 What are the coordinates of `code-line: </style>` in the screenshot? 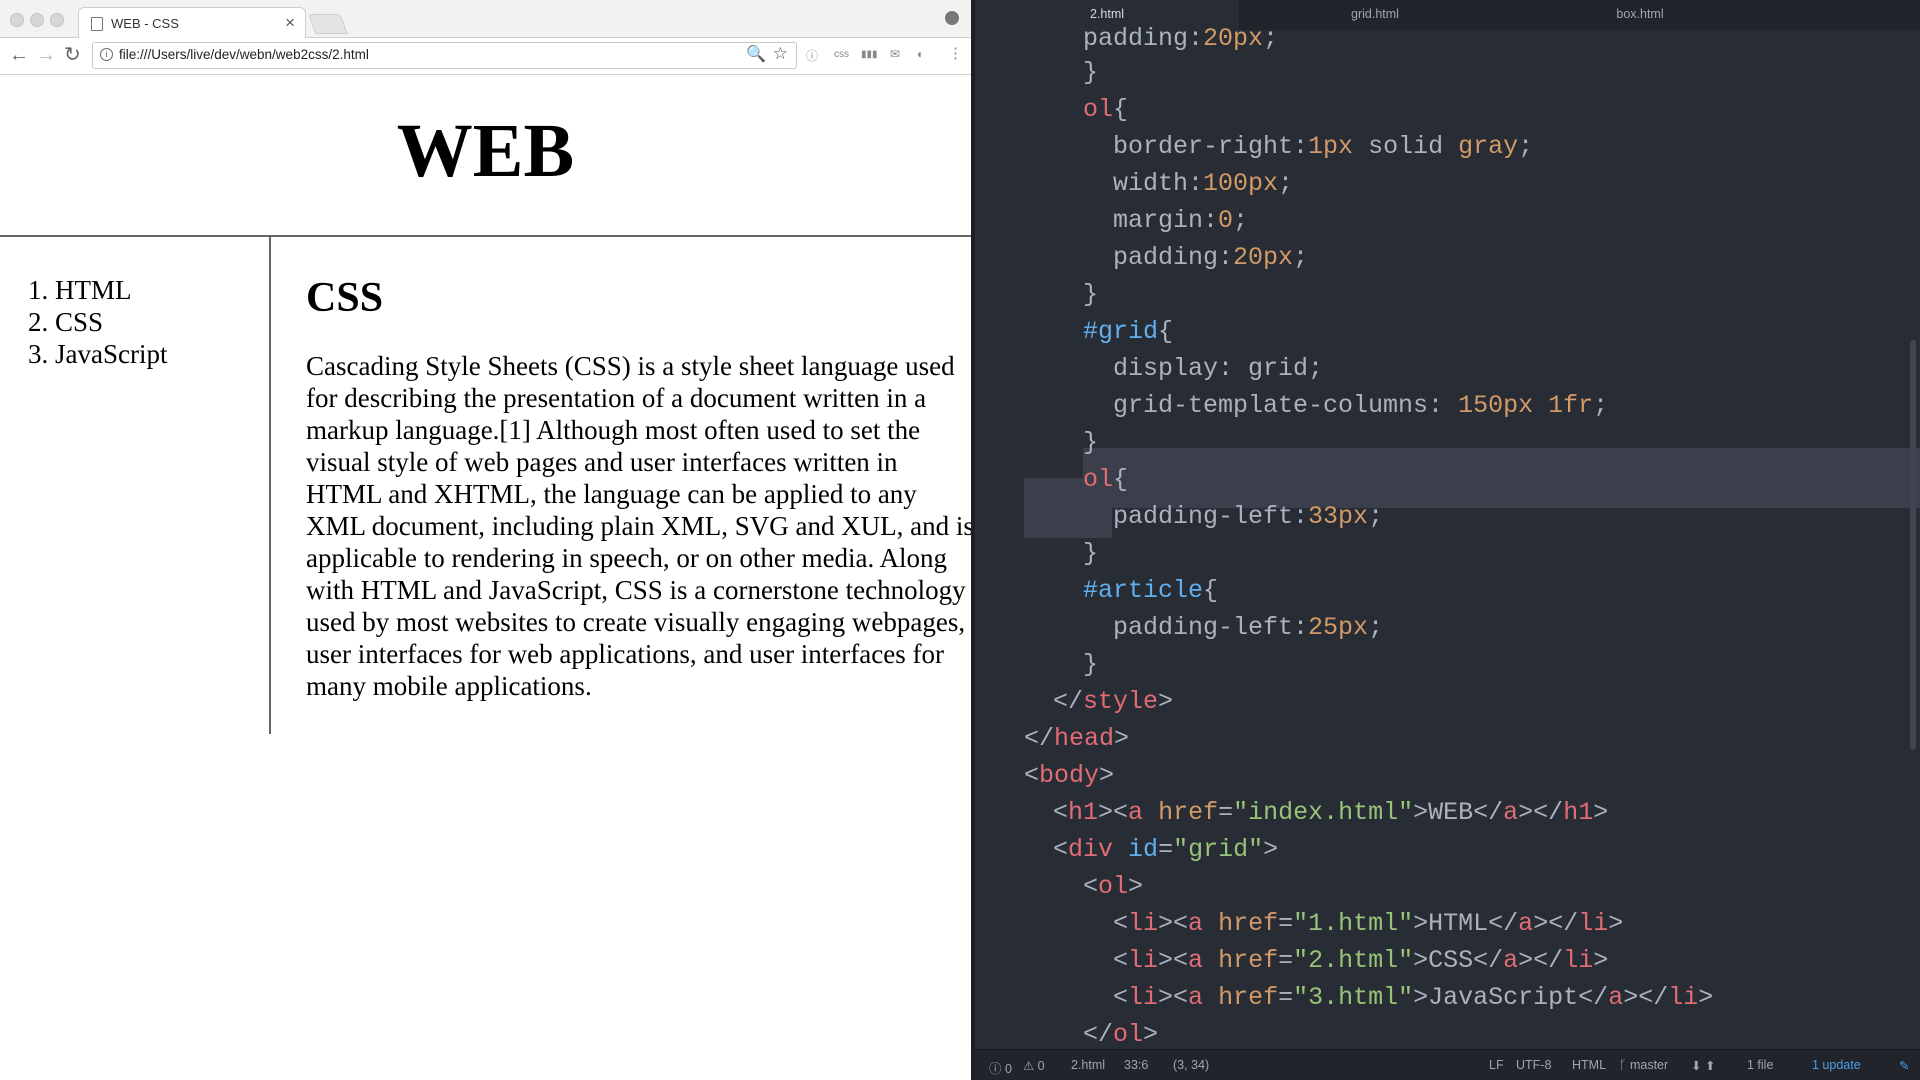 It's located at (1113, 701).